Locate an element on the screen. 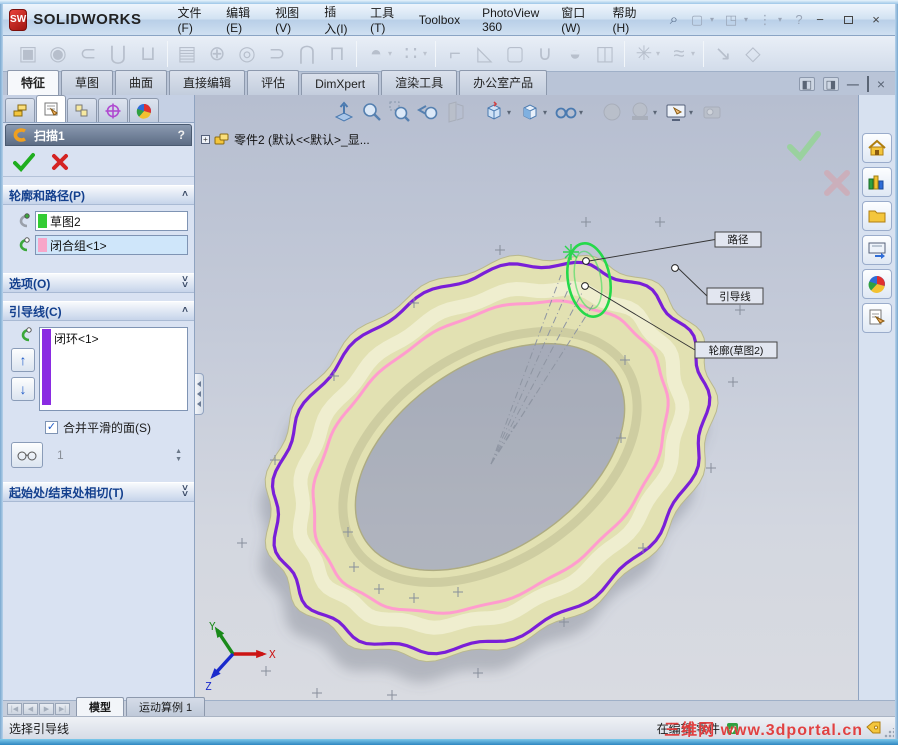 The width and height of the screenshot is (898, 745). boundary-boss-button: ⊔ is located at coordinates (148, 54).